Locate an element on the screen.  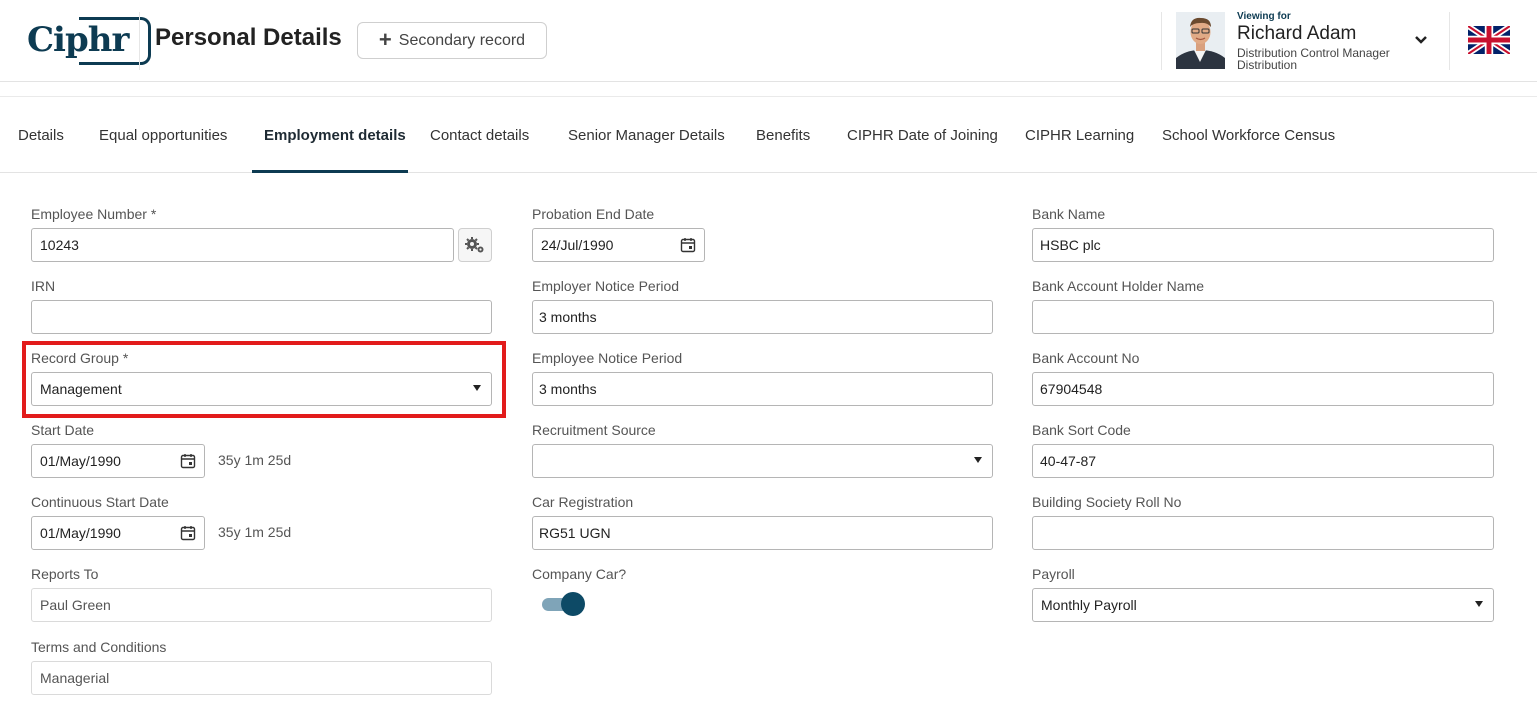
bank-name-label: Bank Name is located at coordinates (1069, 214).